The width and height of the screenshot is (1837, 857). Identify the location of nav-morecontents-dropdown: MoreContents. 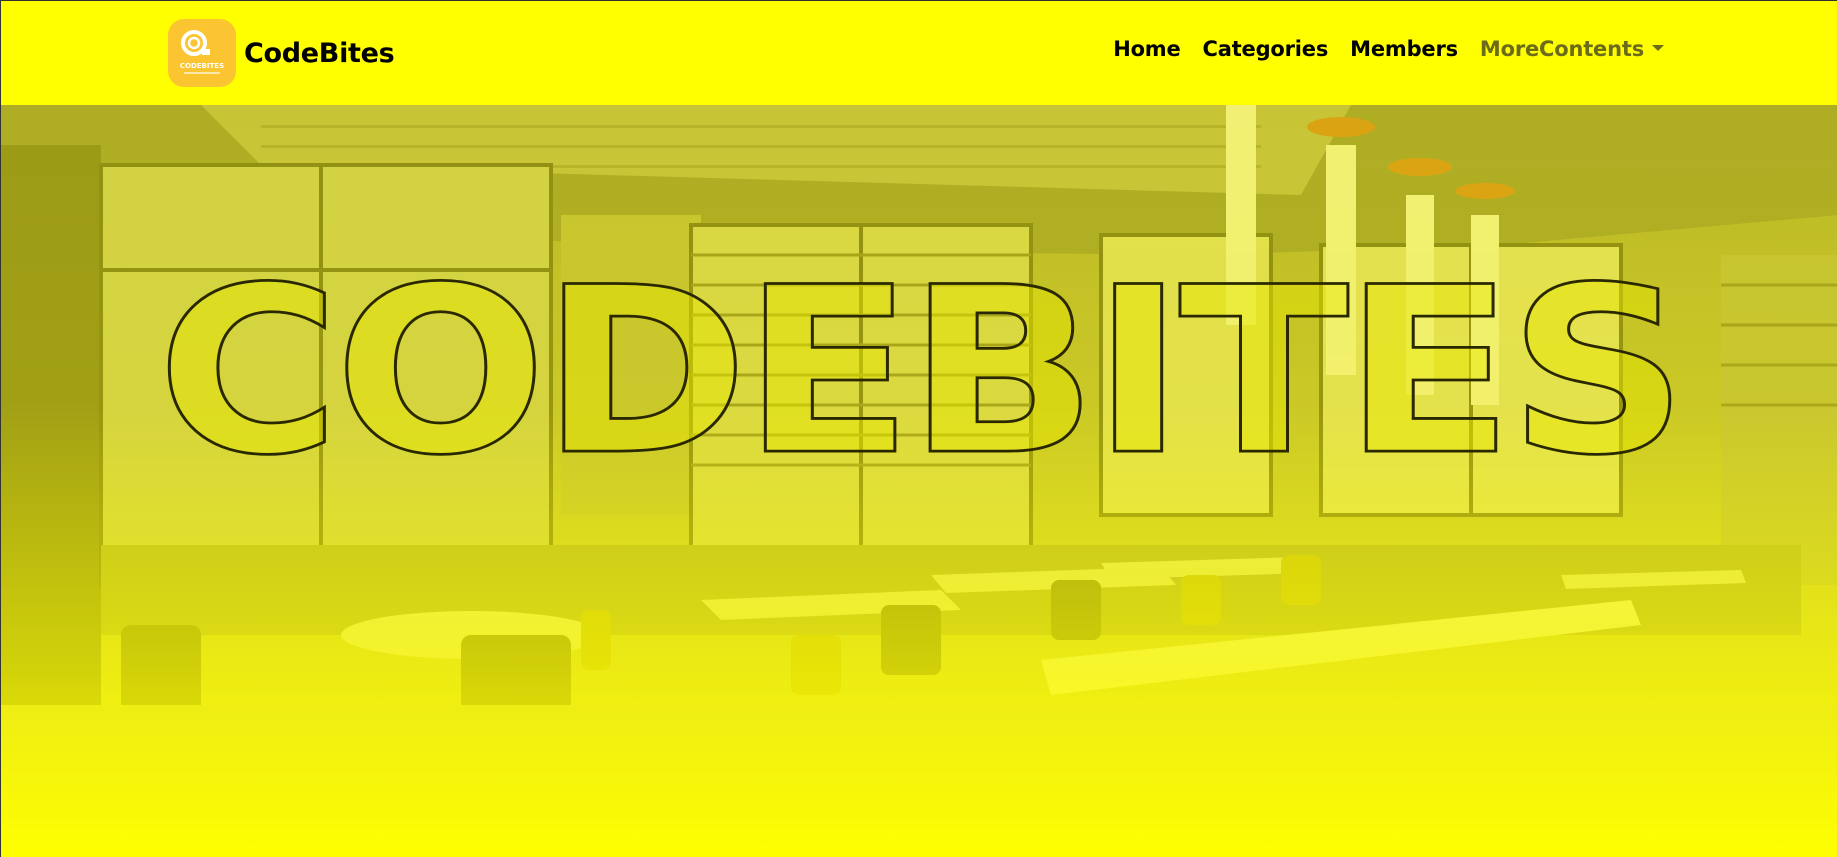
(1572, 49).